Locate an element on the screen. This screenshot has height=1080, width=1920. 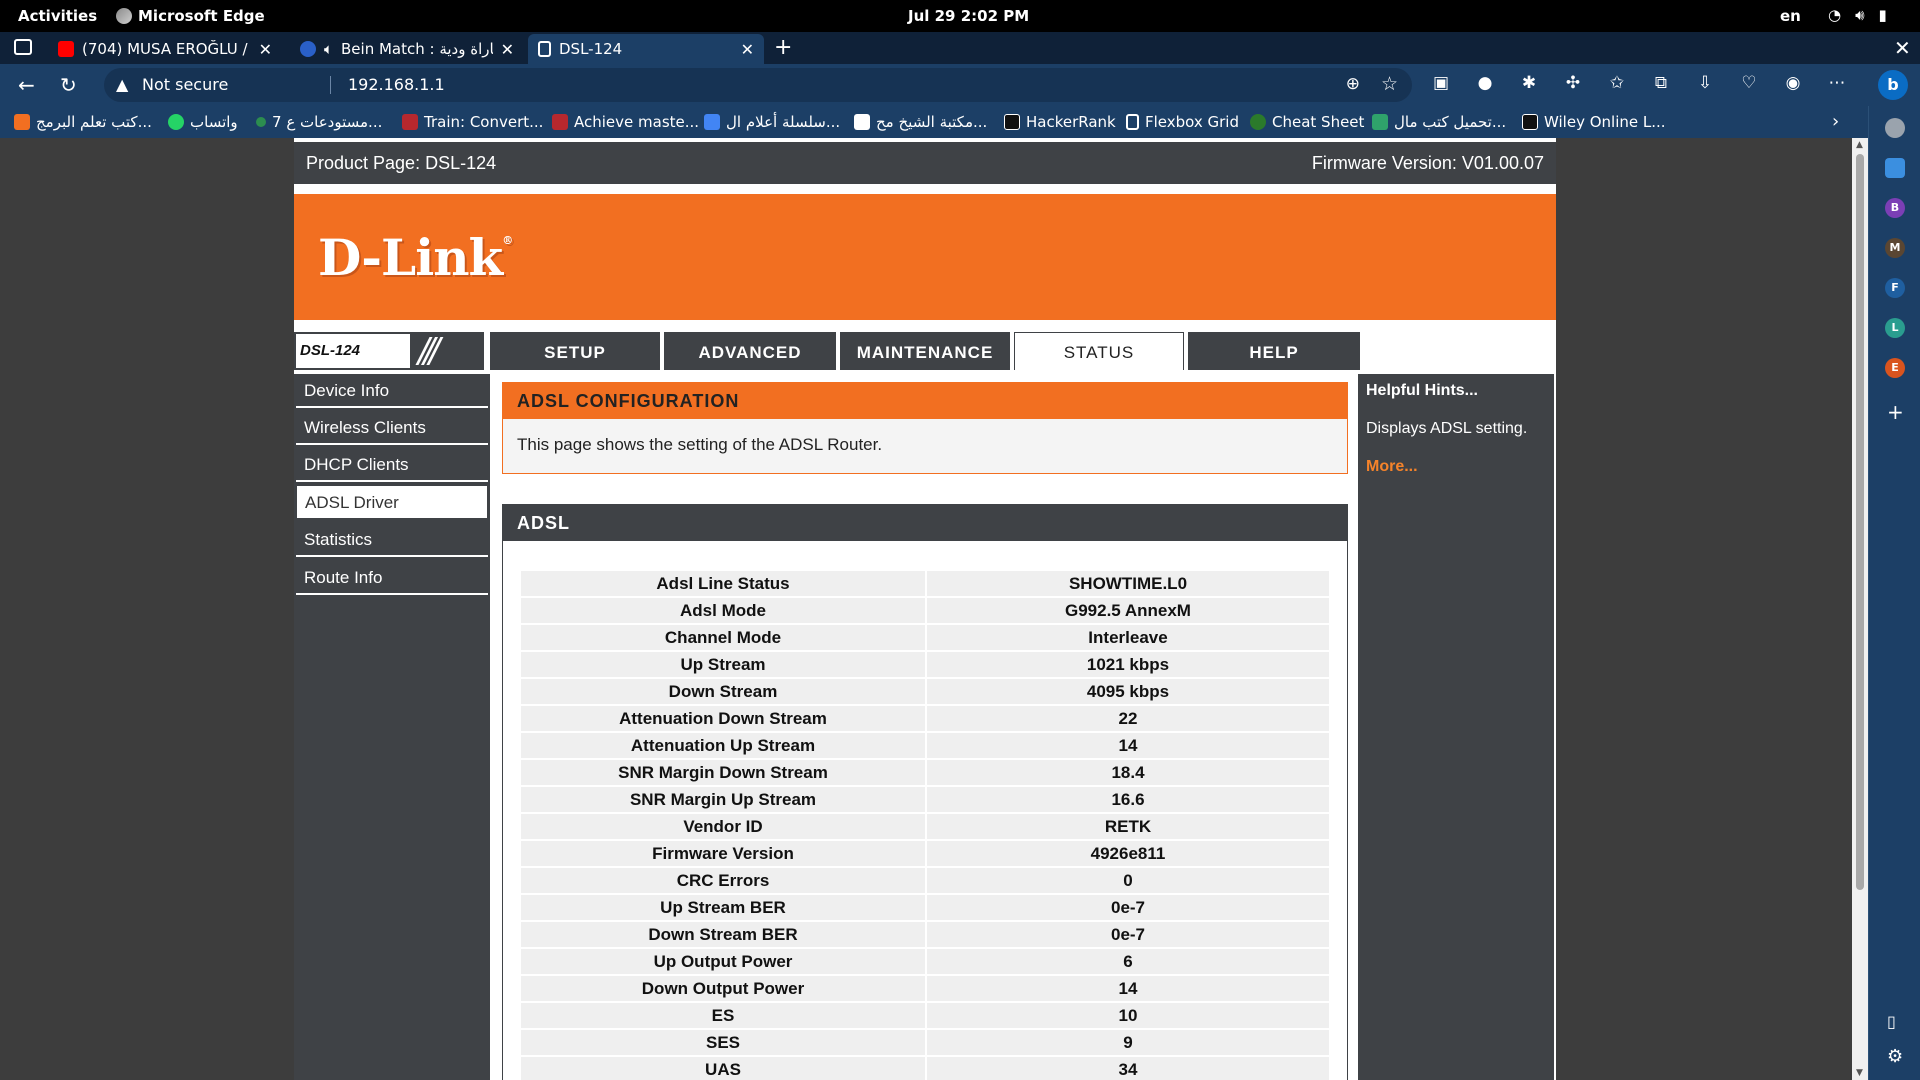
profile-icon: ◉ is located at coordinates (1793, 83).